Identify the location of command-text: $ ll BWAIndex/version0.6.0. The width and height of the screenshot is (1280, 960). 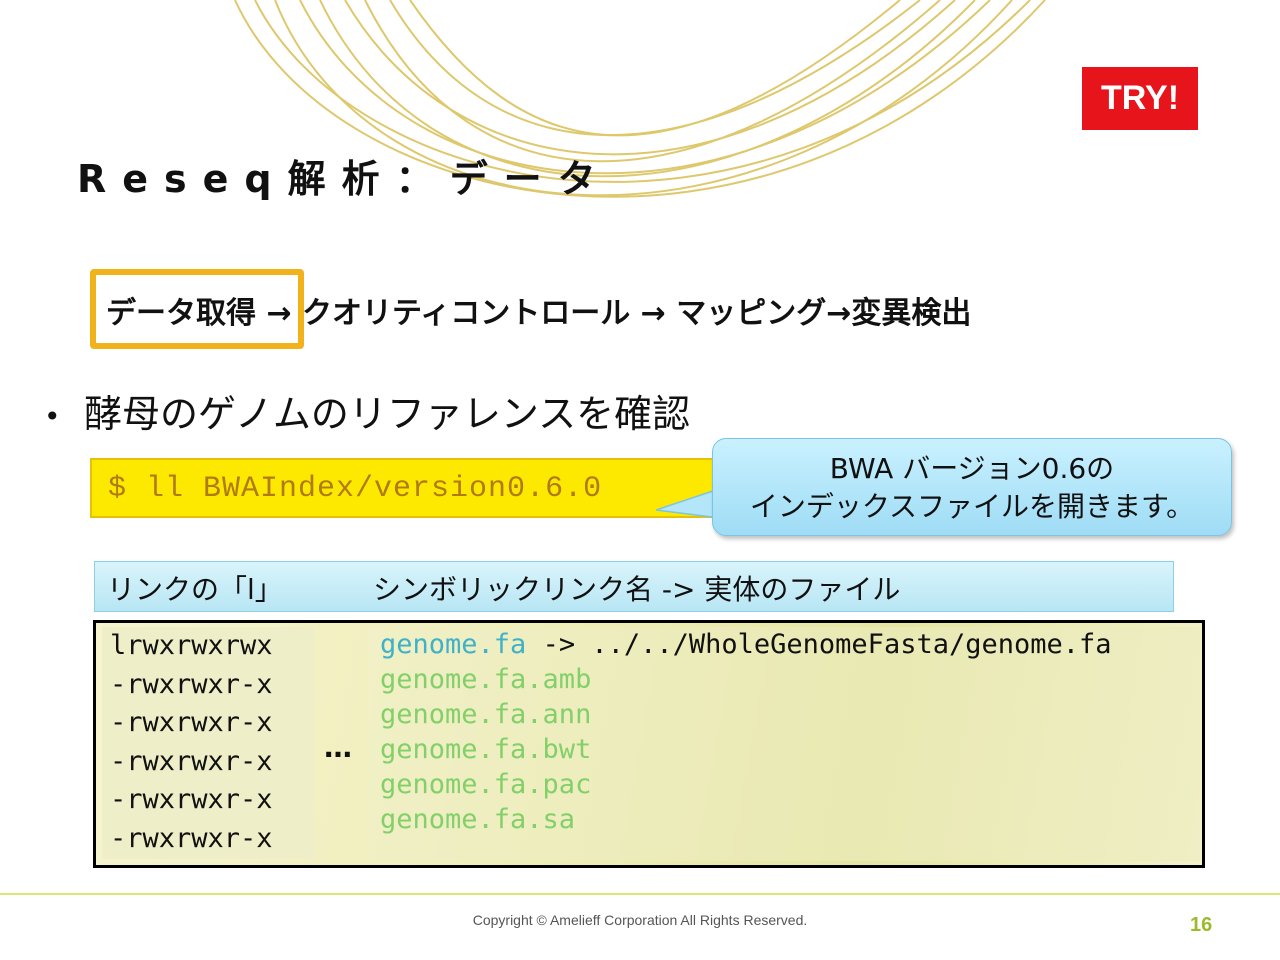
(355, 489).